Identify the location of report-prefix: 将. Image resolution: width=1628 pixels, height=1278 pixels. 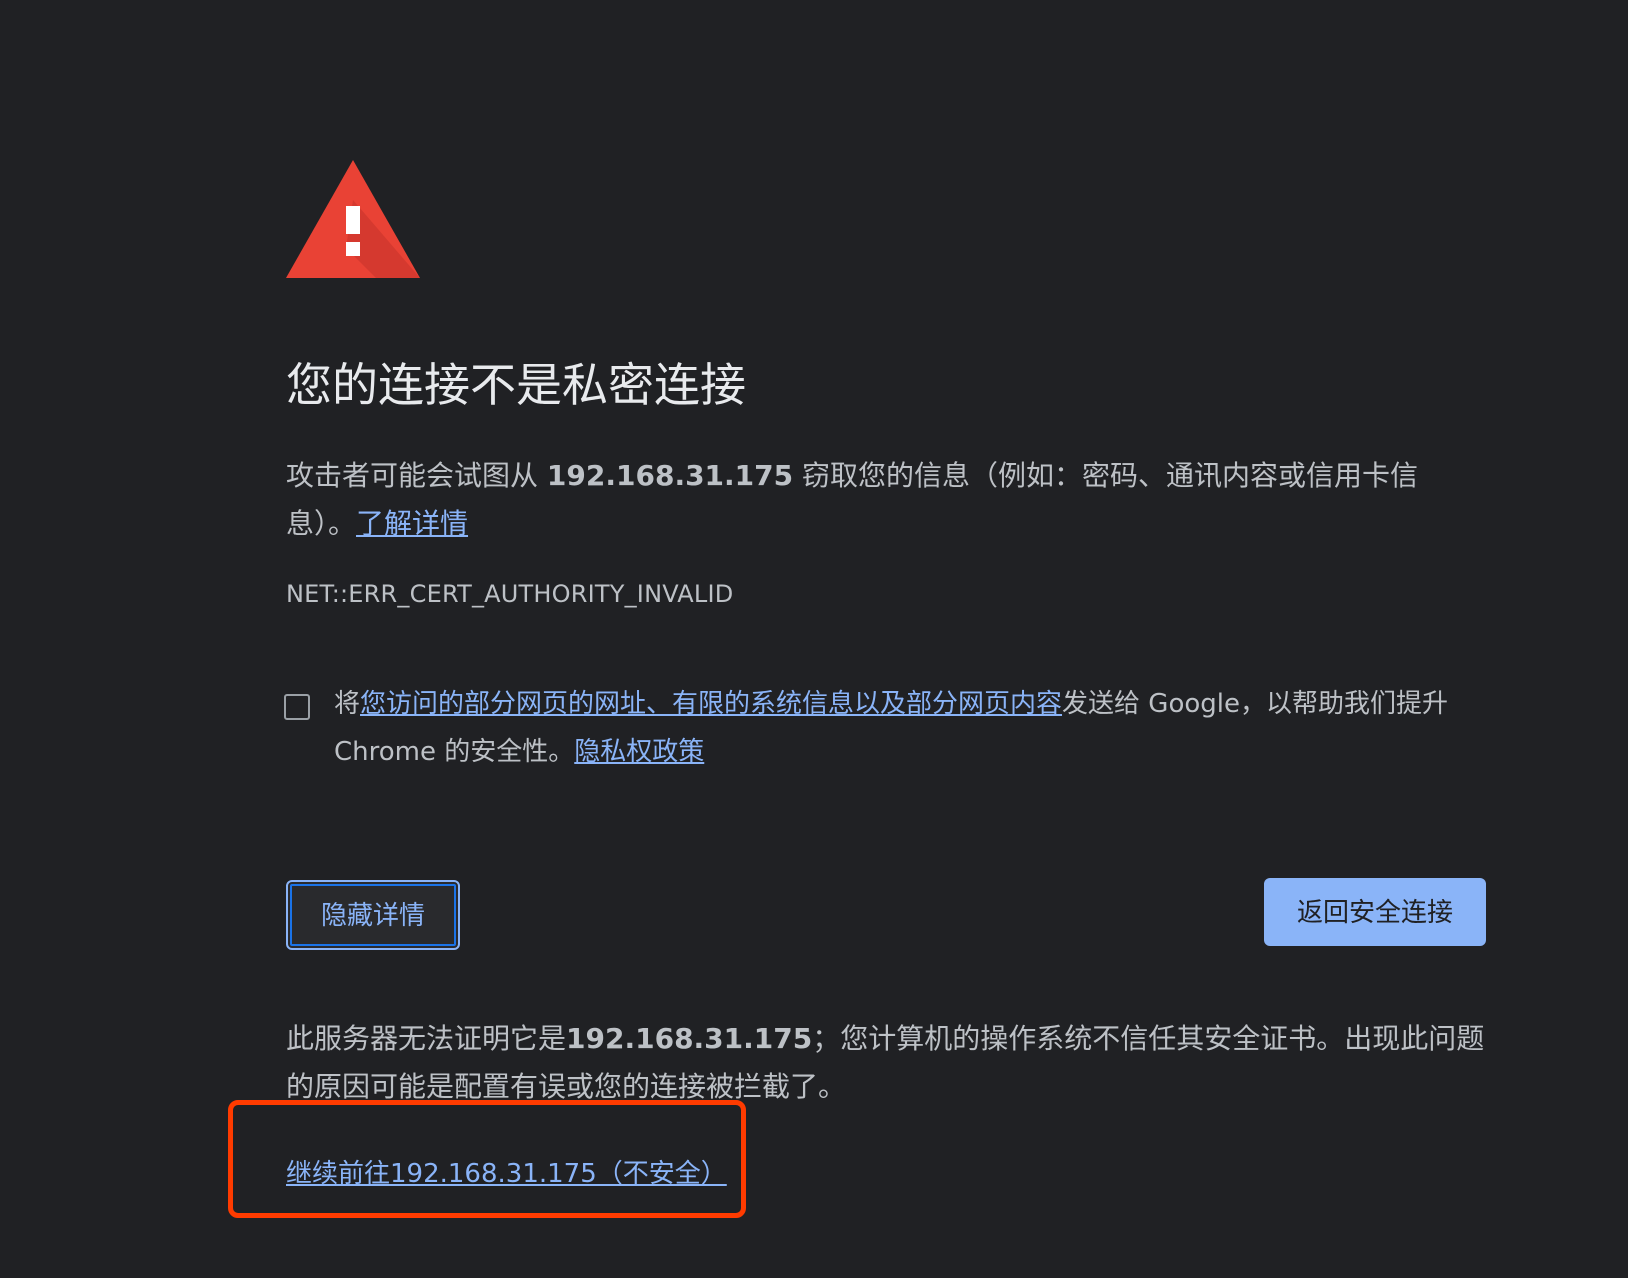
(347, 704).